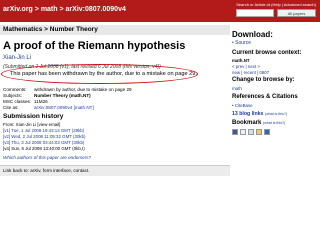 This screenshot has width=320, height=240. What do you see at coordinates (246, 66) in the screenshot?
I see `prev-next-links: < prev | next >` at bounding box center [246, 66].